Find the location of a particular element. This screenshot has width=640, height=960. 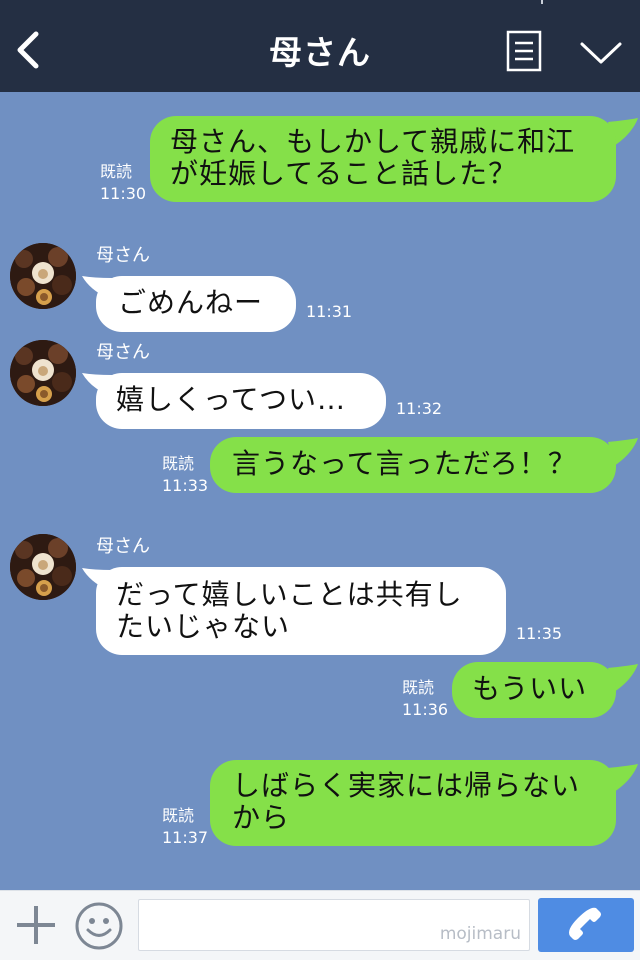

plus-icon is located at coordinates (36, 925).